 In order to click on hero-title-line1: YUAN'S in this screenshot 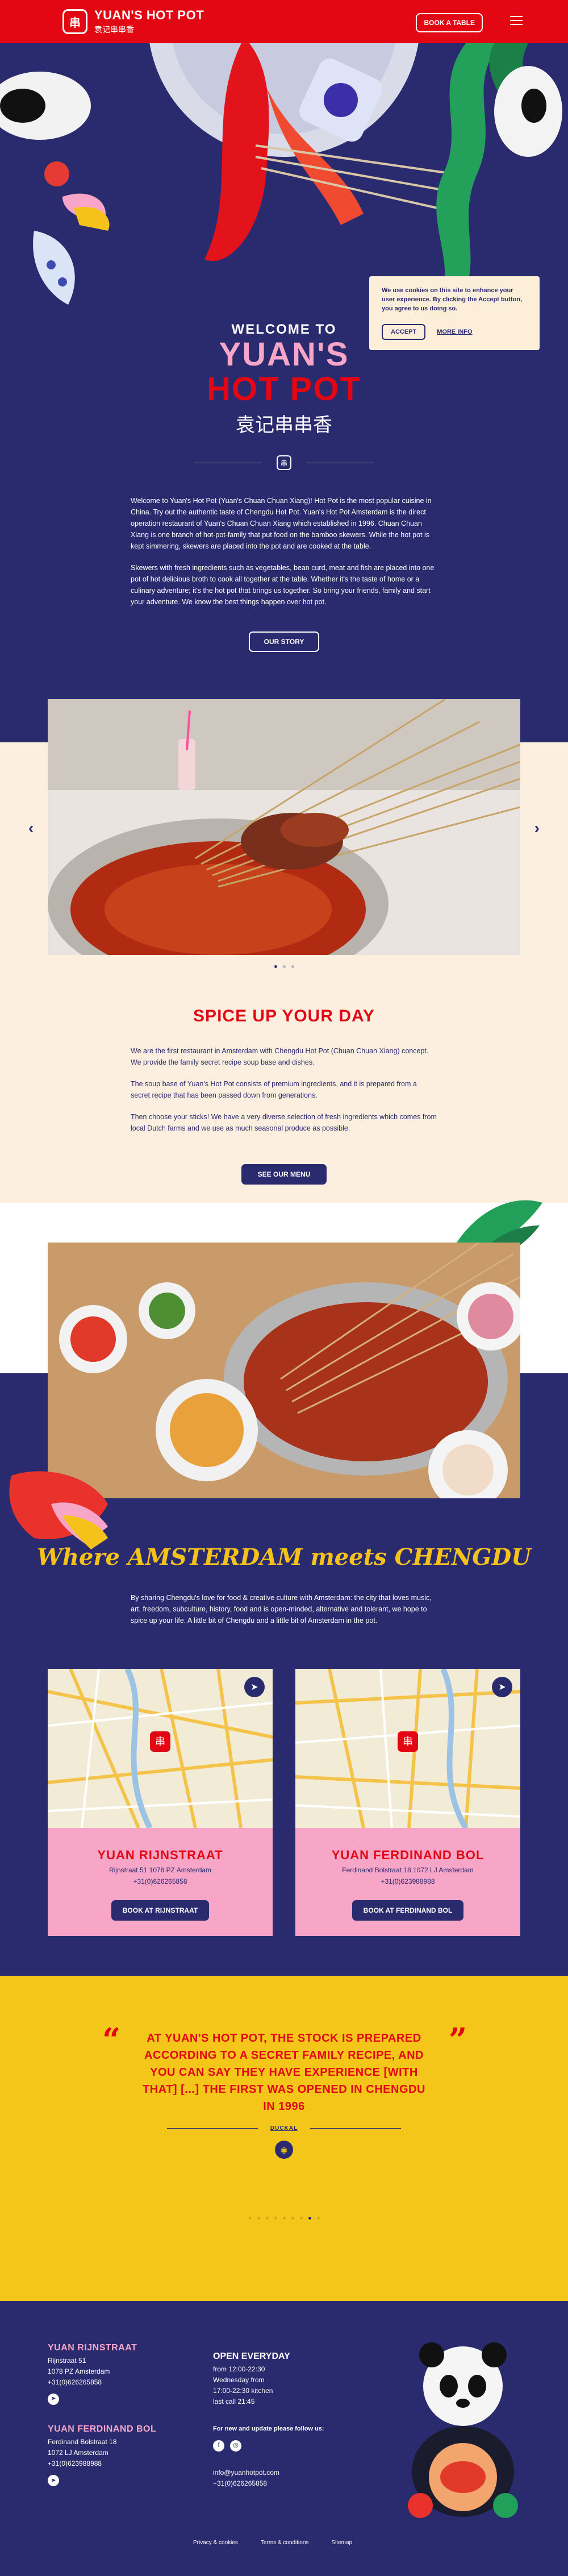, I will do `click(284, 354)`.